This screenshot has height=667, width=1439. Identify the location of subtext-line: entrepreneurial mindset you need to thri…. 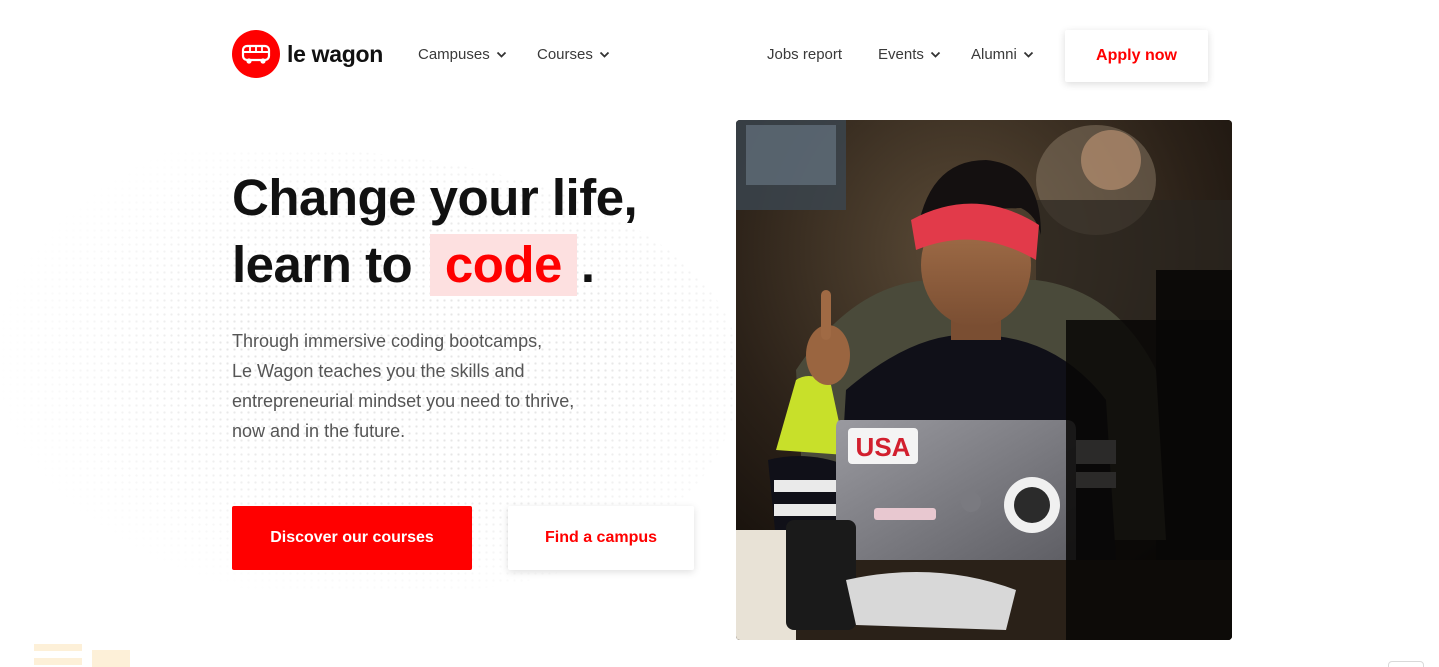
(403, 401).